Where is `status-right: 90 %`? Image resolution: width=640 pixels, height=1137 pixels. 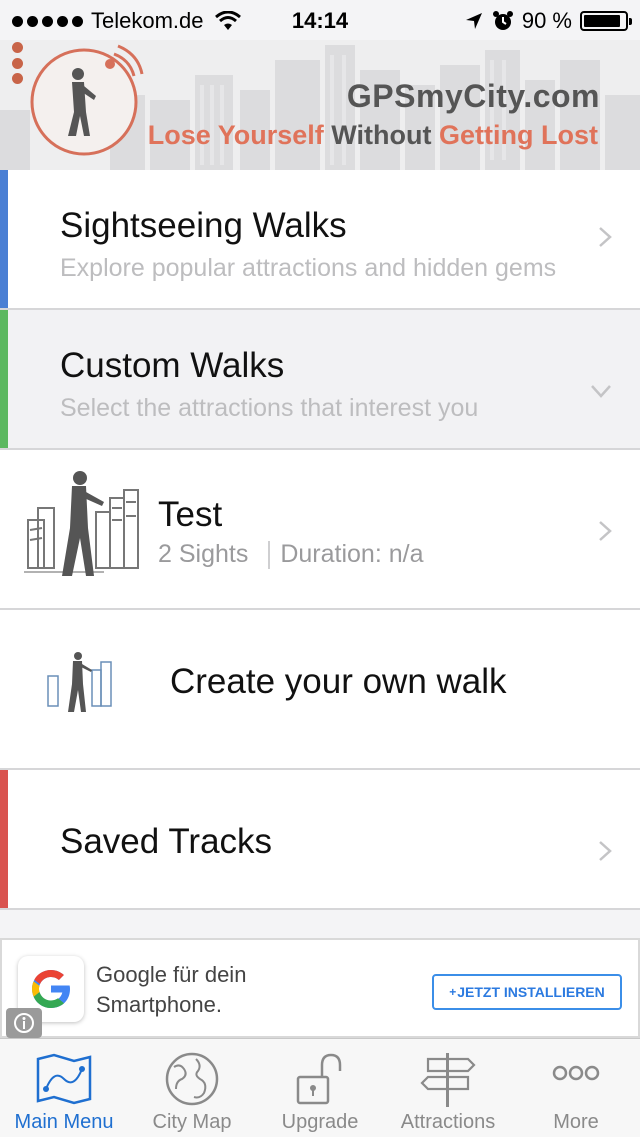
status-right: 90 % is located at coordinates (548, 21).